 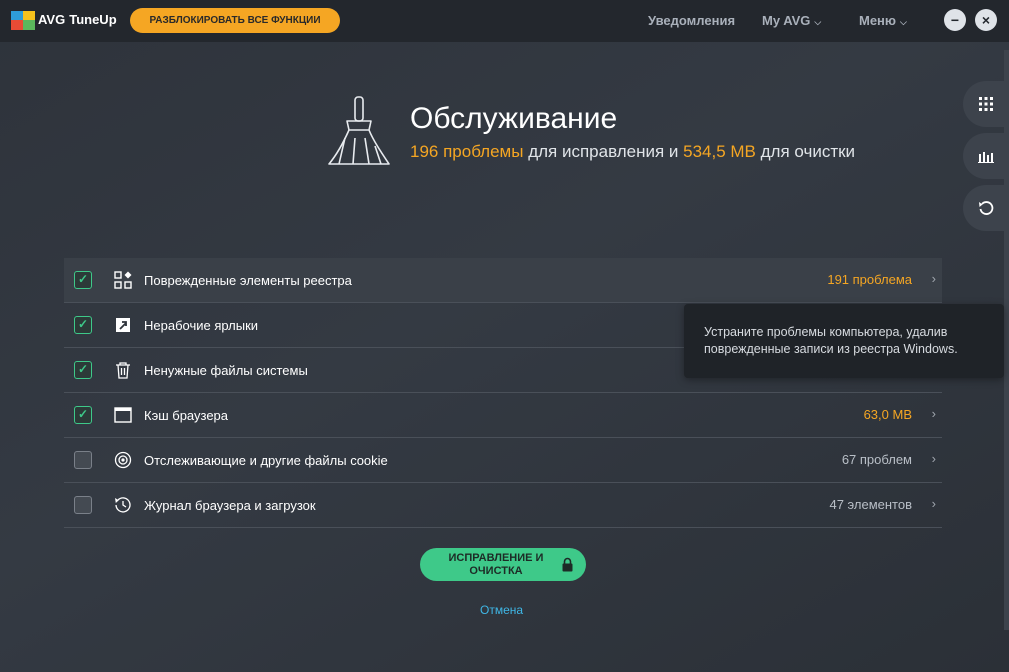 What do you see at coordinates (869, 279) in the screenshot?
I see `list-item-value: 191 проблема` at bounding box center [869, 279].